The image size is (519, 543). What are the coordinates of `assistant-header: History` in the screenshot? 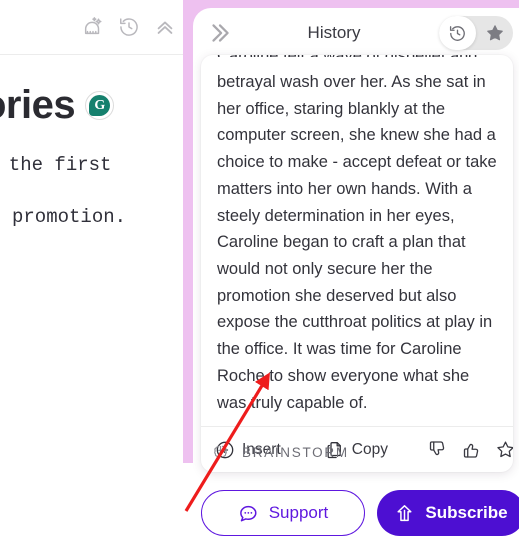 It's located at (356, 33).